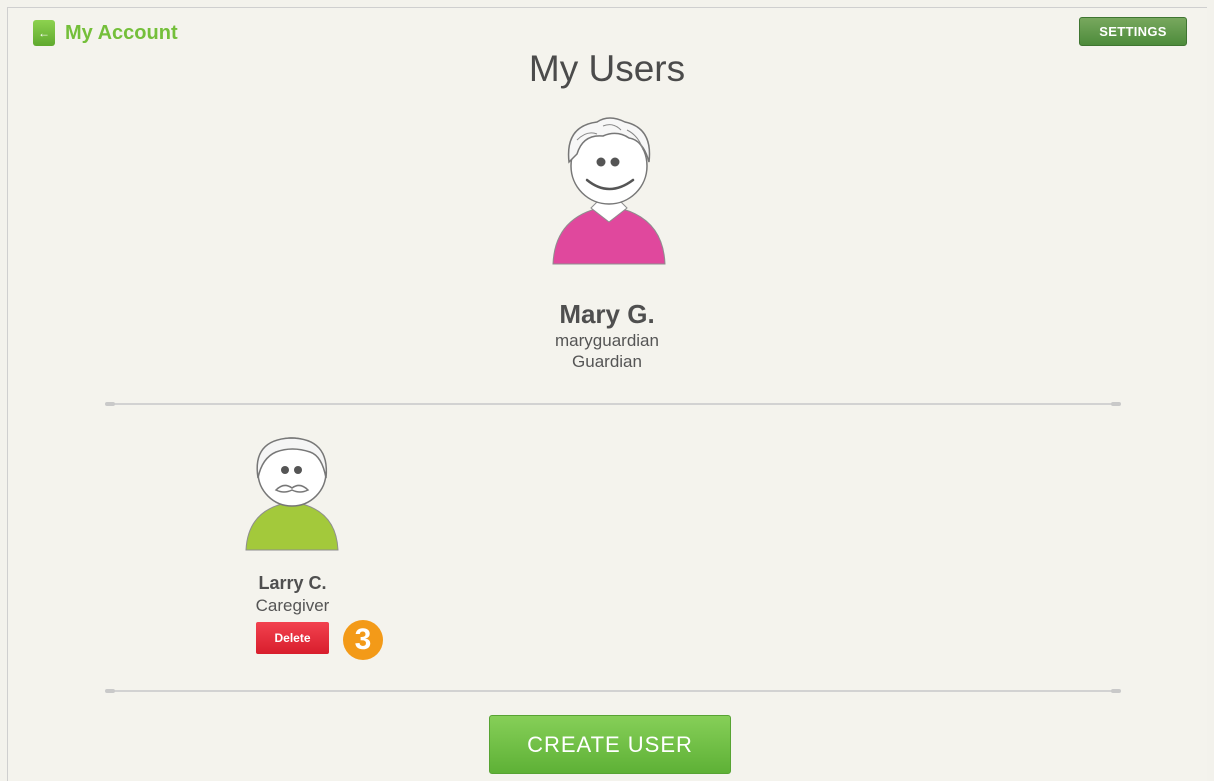  Describe the element at coordinates (613, 691) in the screenshot. I see `divider-bottom` at that location.